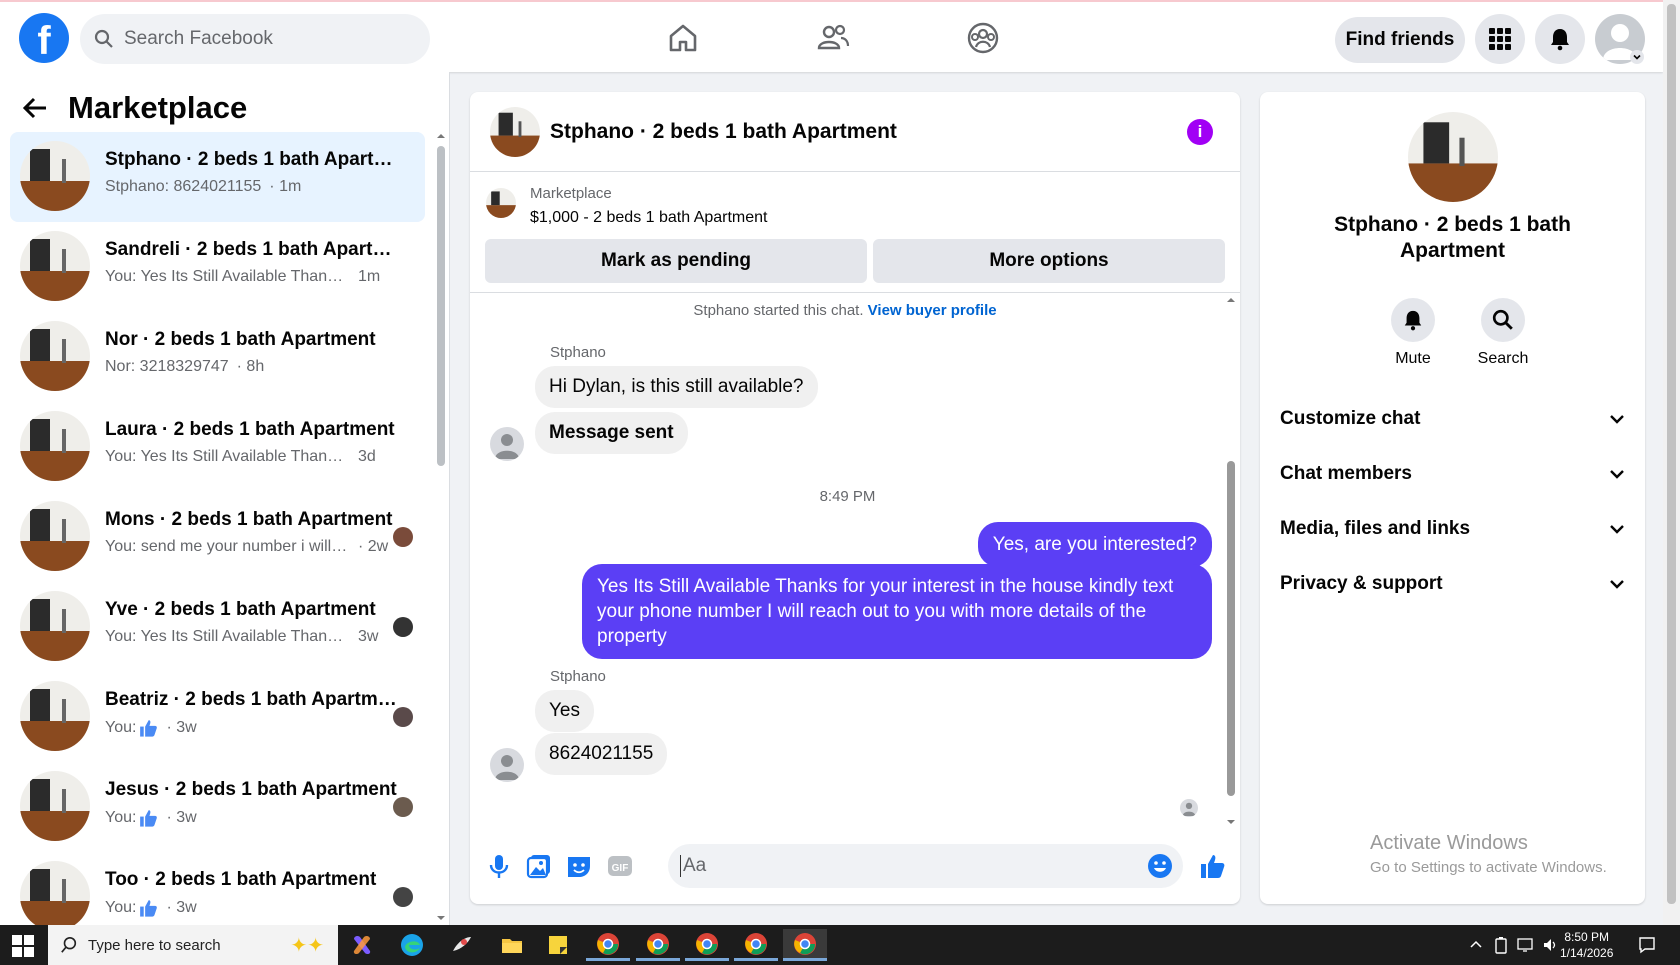  Describe the element at coordinates (1452, 529) in the screenshot. I see `media-files-links-item: Media, files and links` at that location.